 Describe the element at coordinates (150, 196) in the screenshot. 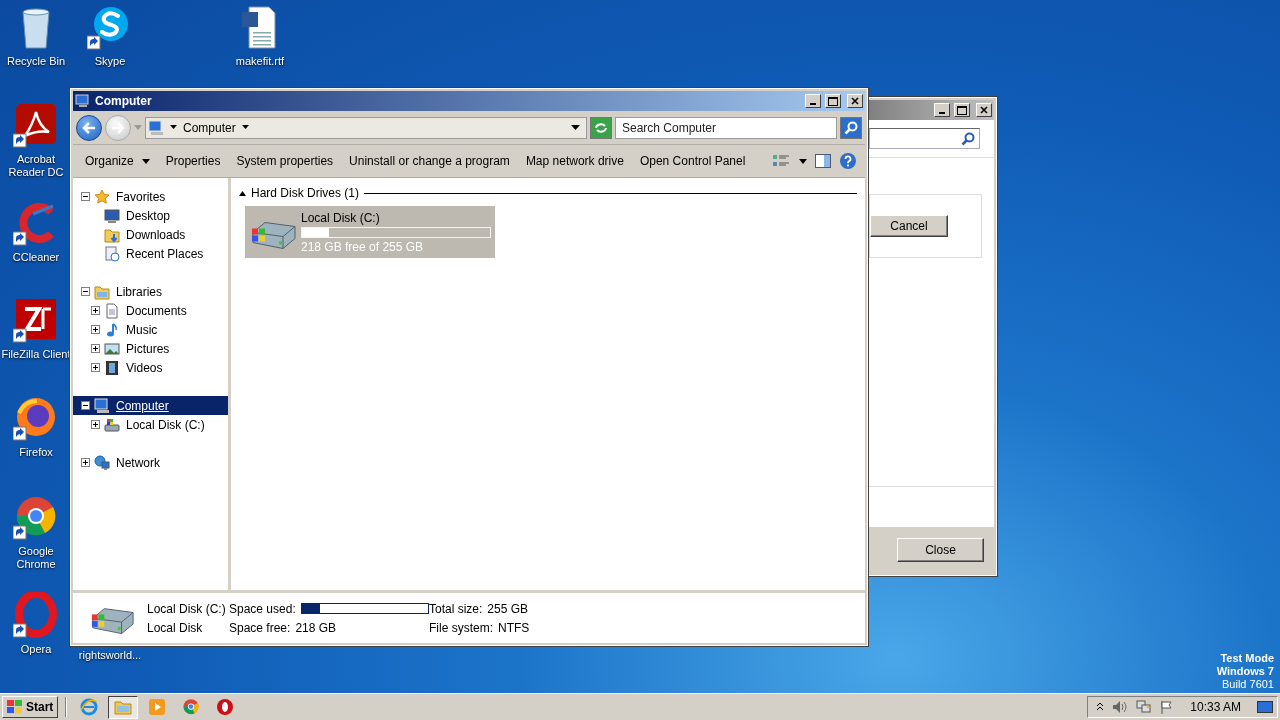

I see `tree-item: Favorites` at that location.